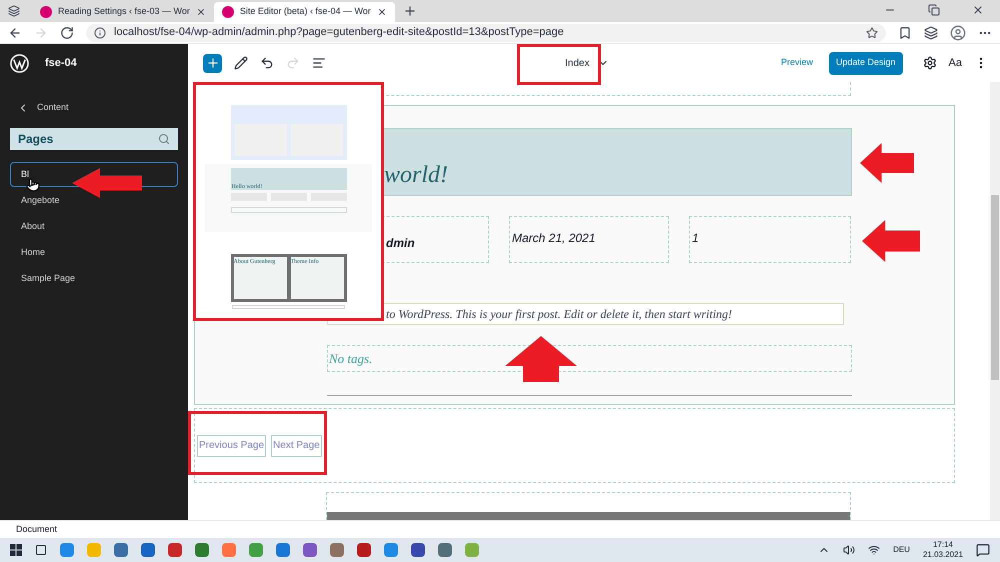 Image resolution: width=1000 pixels, height=562 pixels. Describe the element at coordinates (905, 33) in the screenshot. I see `favorites-icon` at that location.